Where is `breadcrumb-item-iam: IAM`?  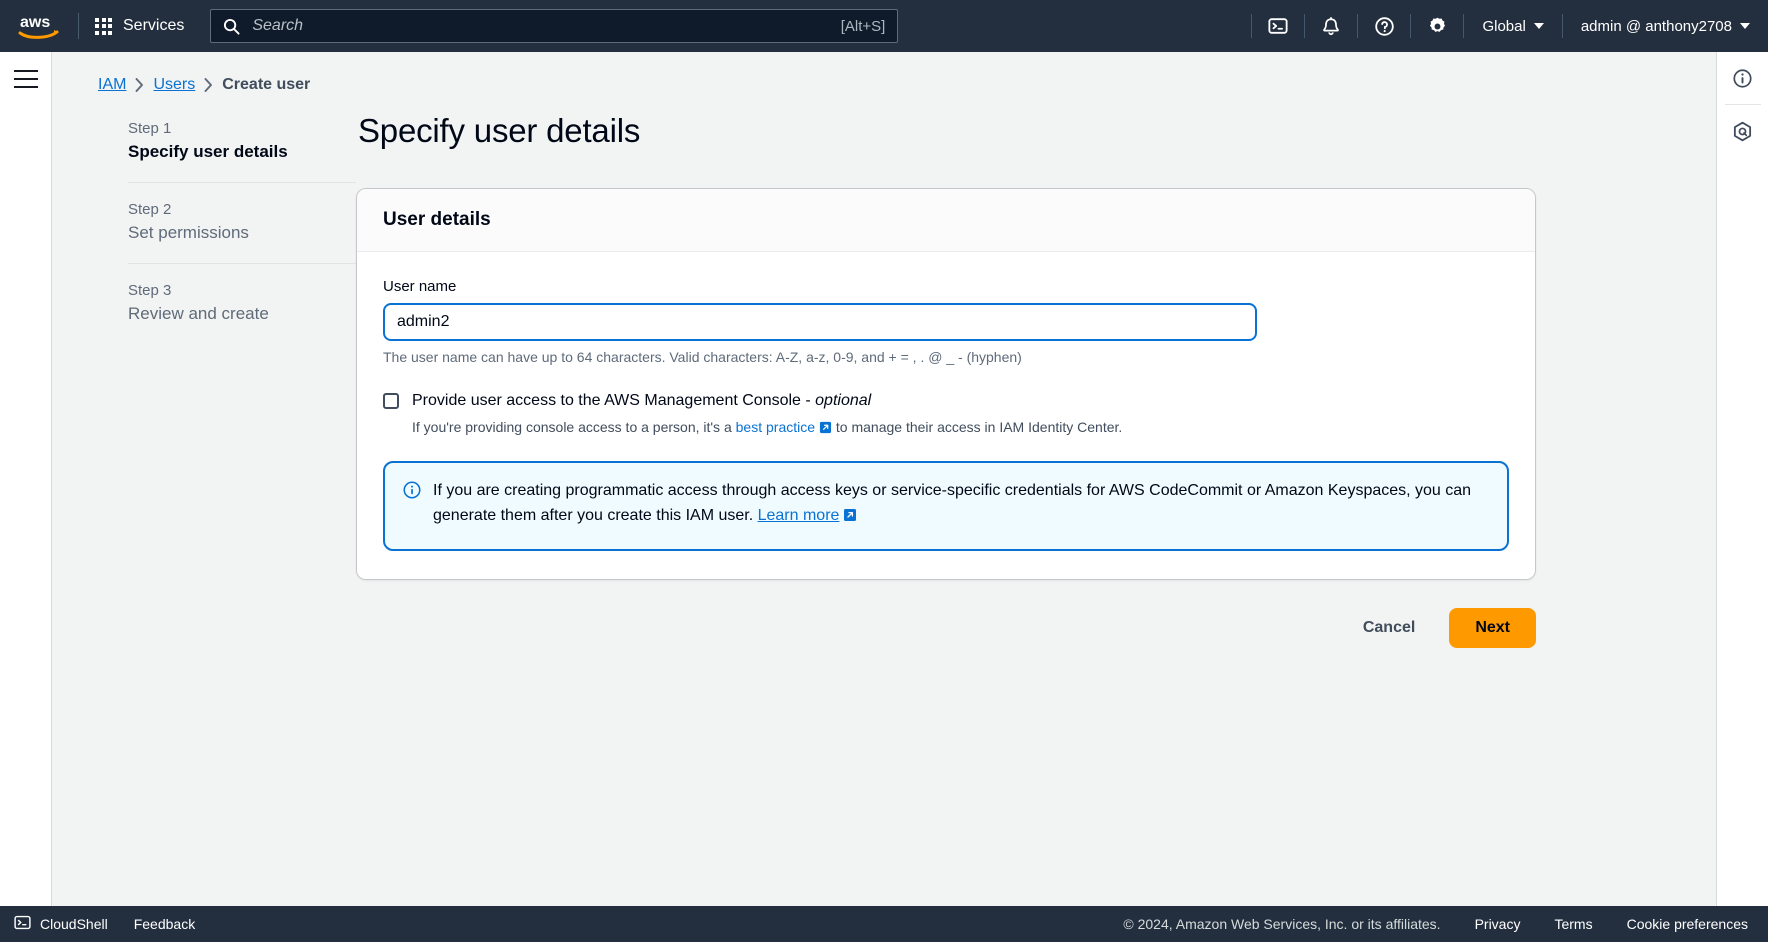
breadcrumb-item-iam: IAM is located at coordinates (112, 85).